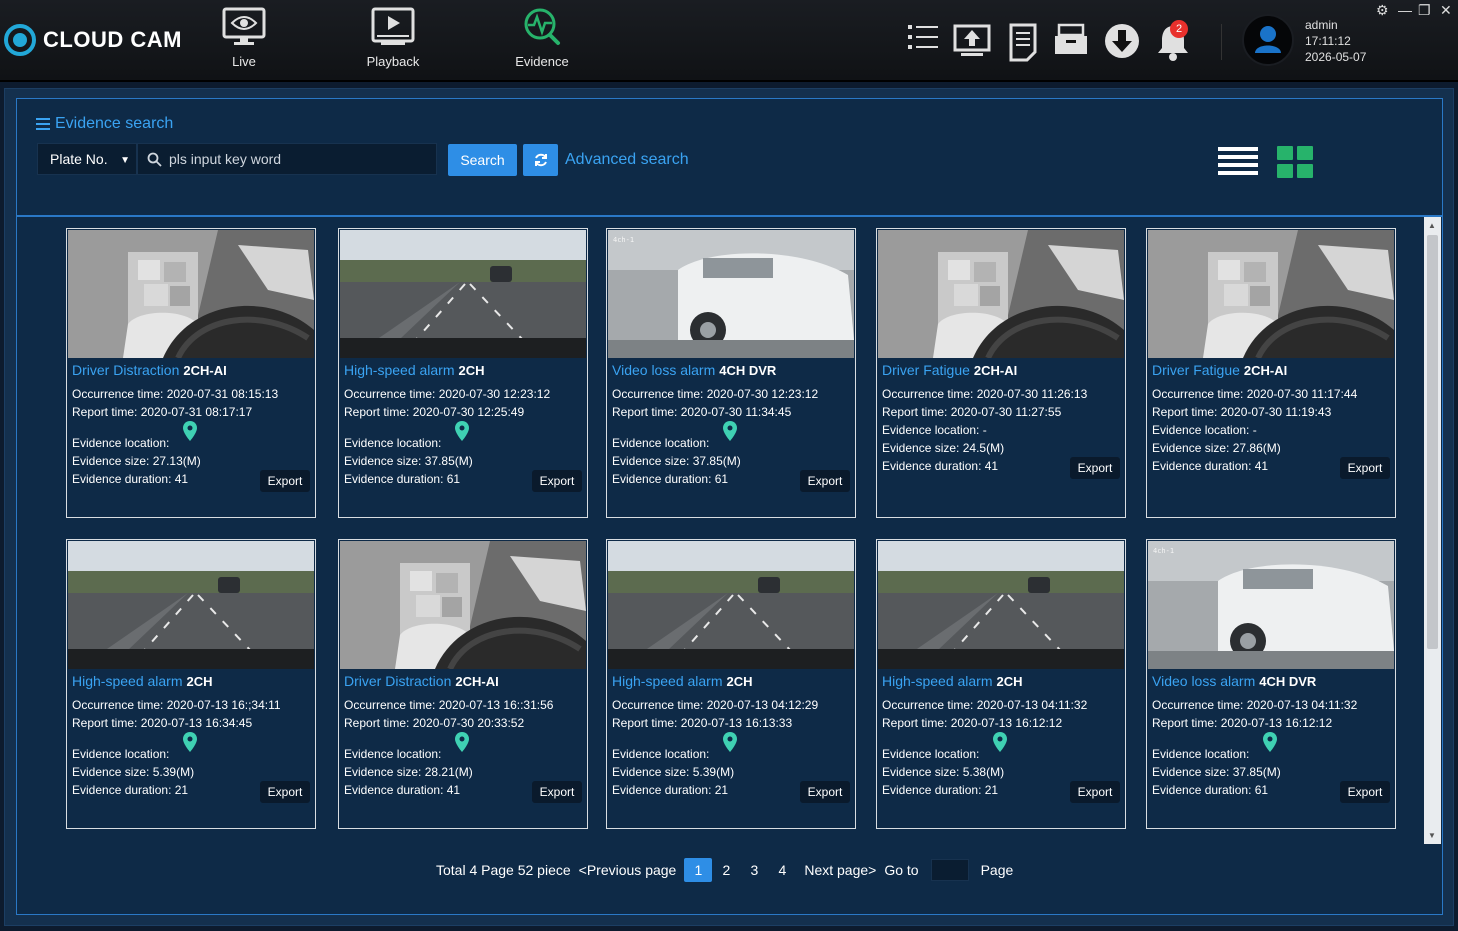 This screenshot has height=931, width=1458. Describe the element at coordinates (972, 40) in the screenshot. I see `upload-monitor-icon` at that location.